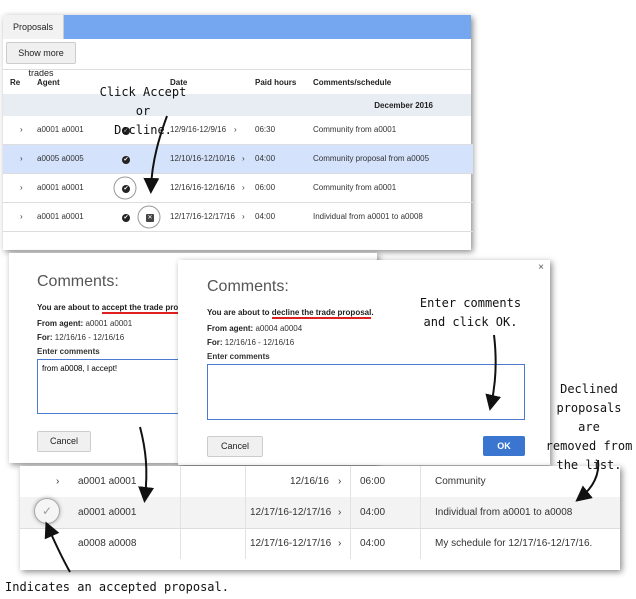 This screenshot has height=599, width=636. I want to click on comment-cell: Individual from a0001 to a0008, so click(504, 512).